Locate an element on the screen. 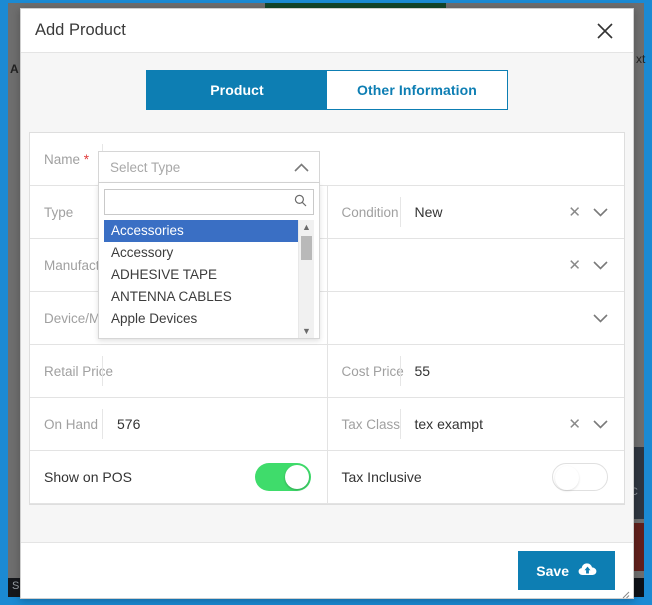  field-label-name: Name * is located at coordinates (66, 159).